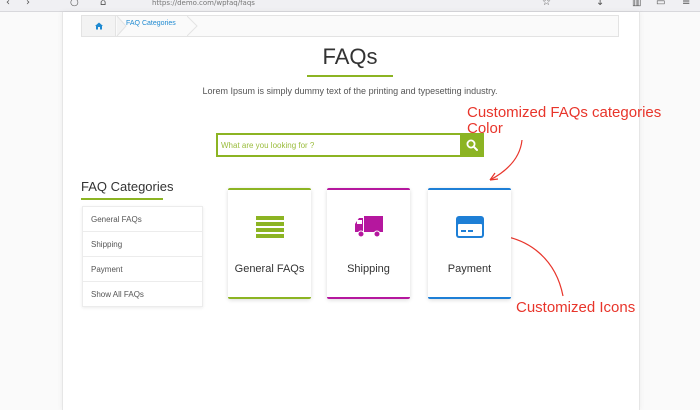  I want to click on annotation-line: Color, so click(485, 128).